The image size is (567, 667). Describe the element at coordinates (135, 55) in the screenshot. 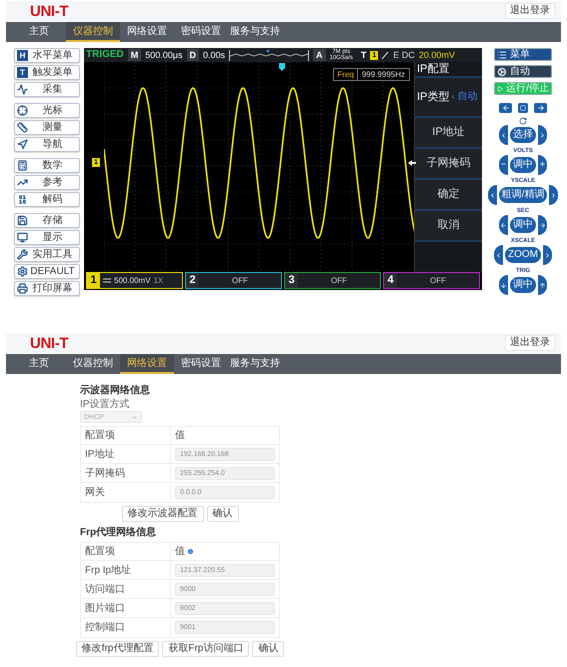

I see `timebase-tag: M` at that location.